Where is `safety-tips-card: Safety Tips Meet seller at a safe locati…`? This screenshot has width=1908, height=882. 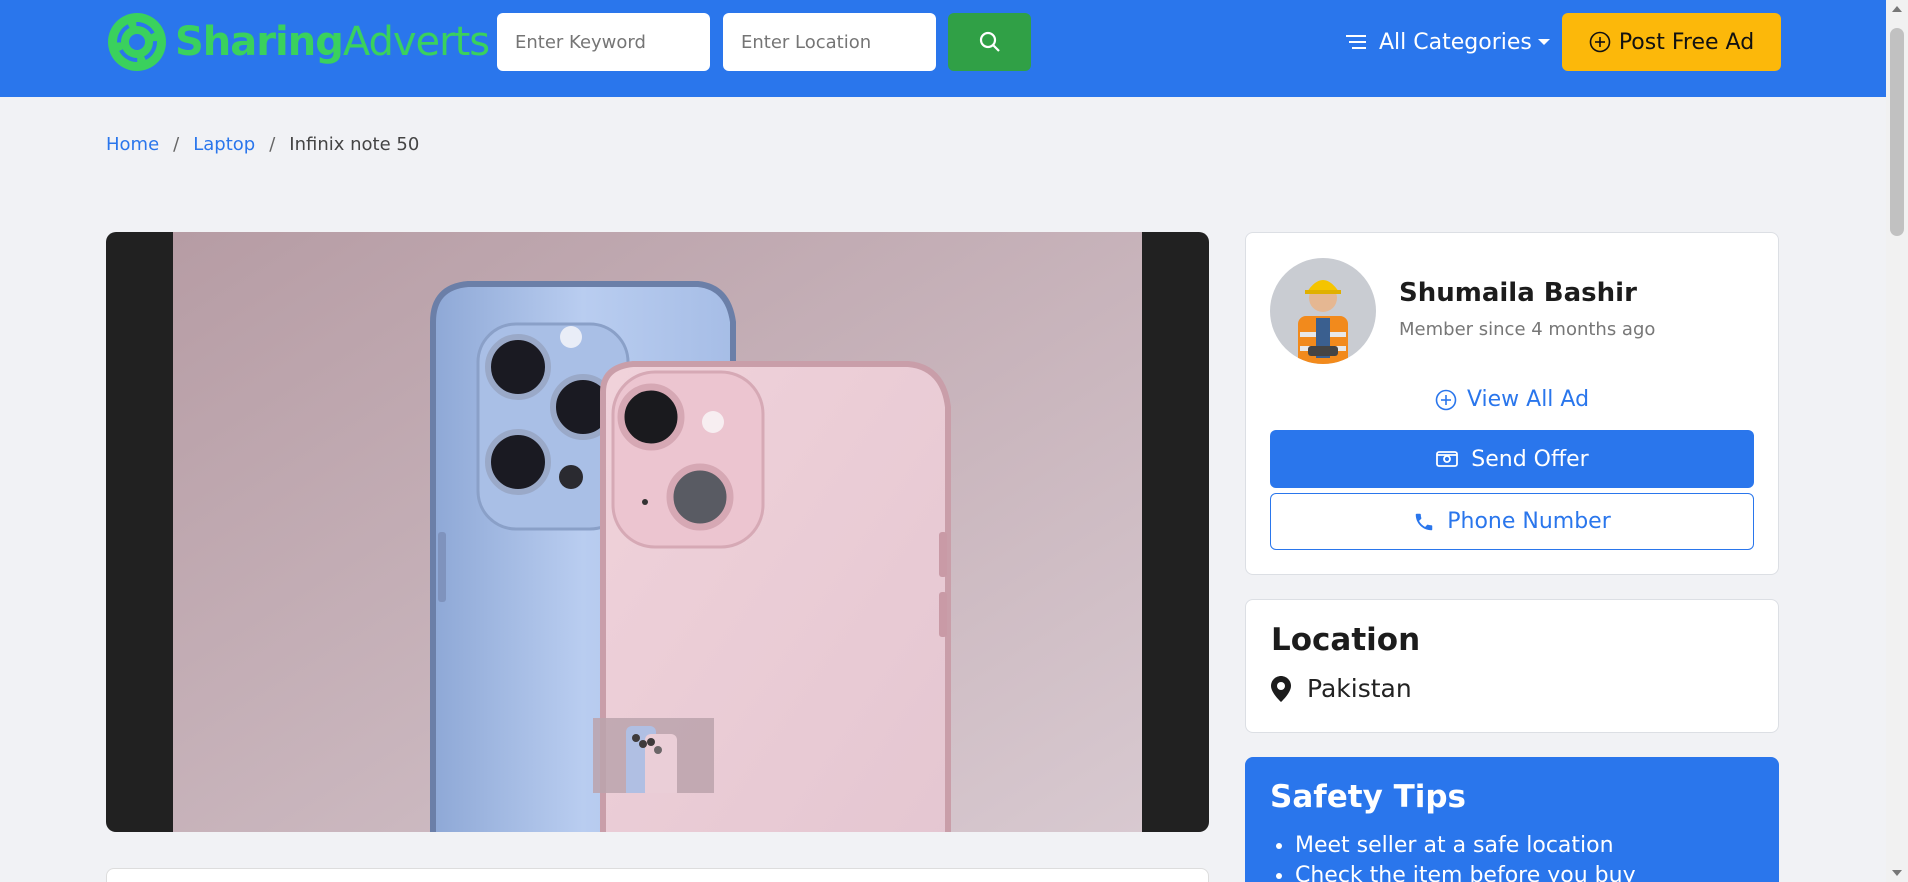 safety-tips-card: Safety Tips Meet seller at a safe locati… is located at coordinates (1512, 819).